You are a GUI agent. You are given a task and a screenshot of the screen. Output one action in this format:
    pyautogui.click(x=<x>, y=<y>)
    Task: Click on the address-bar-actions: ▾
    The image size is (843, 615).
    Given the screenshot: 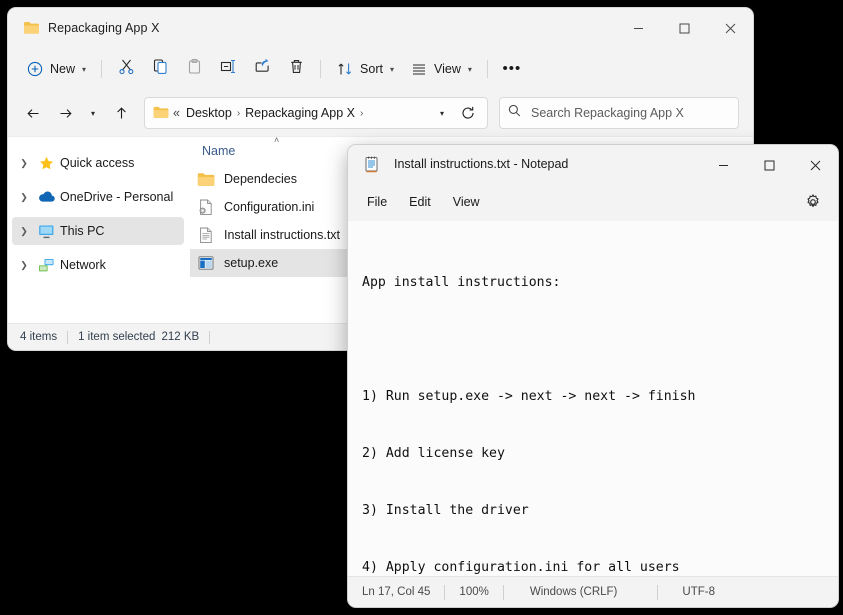 What is the action you would take?
    pyautogui.click(x=457, y=113)
    